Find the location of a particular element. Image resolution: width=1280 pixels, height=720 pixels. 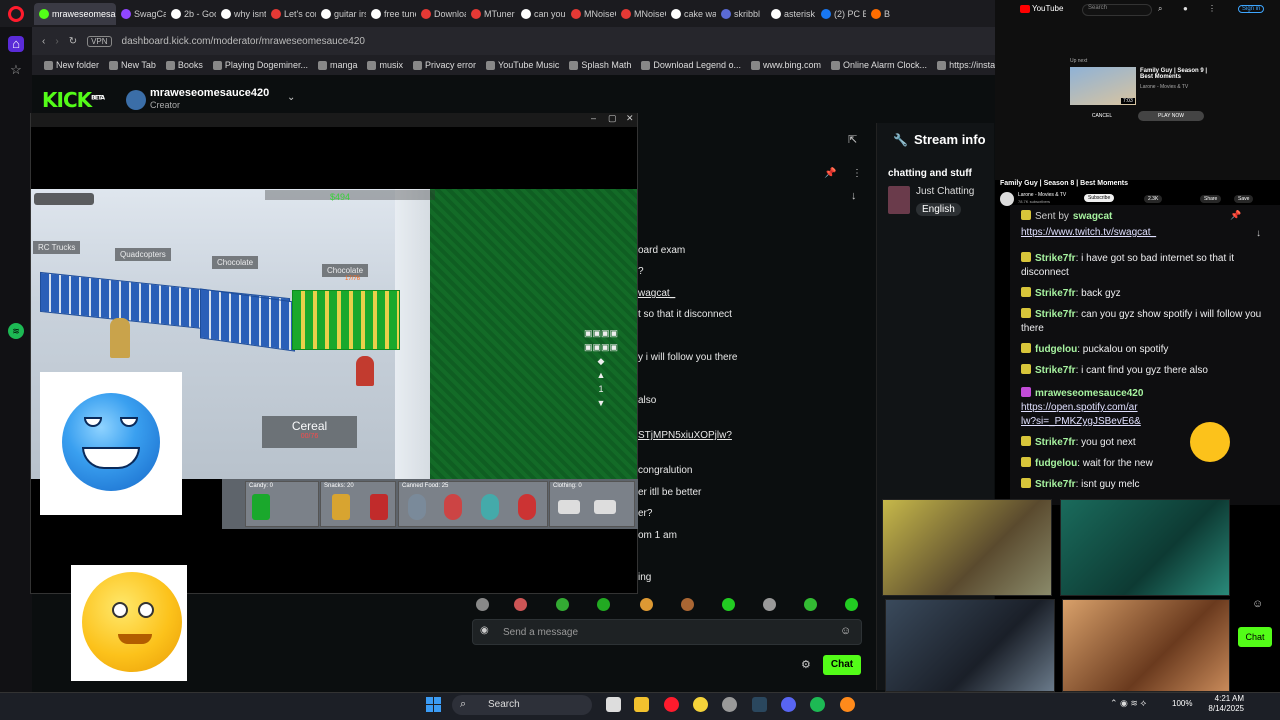

chat-link: https://open.spotify.com/ar is located at coordinates (1079, 407).